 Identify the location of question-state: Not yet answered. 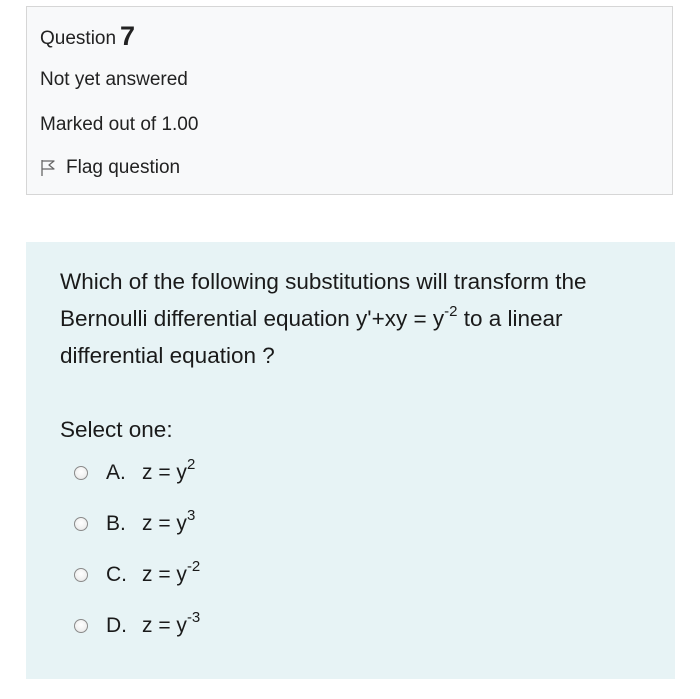
(114, 79).